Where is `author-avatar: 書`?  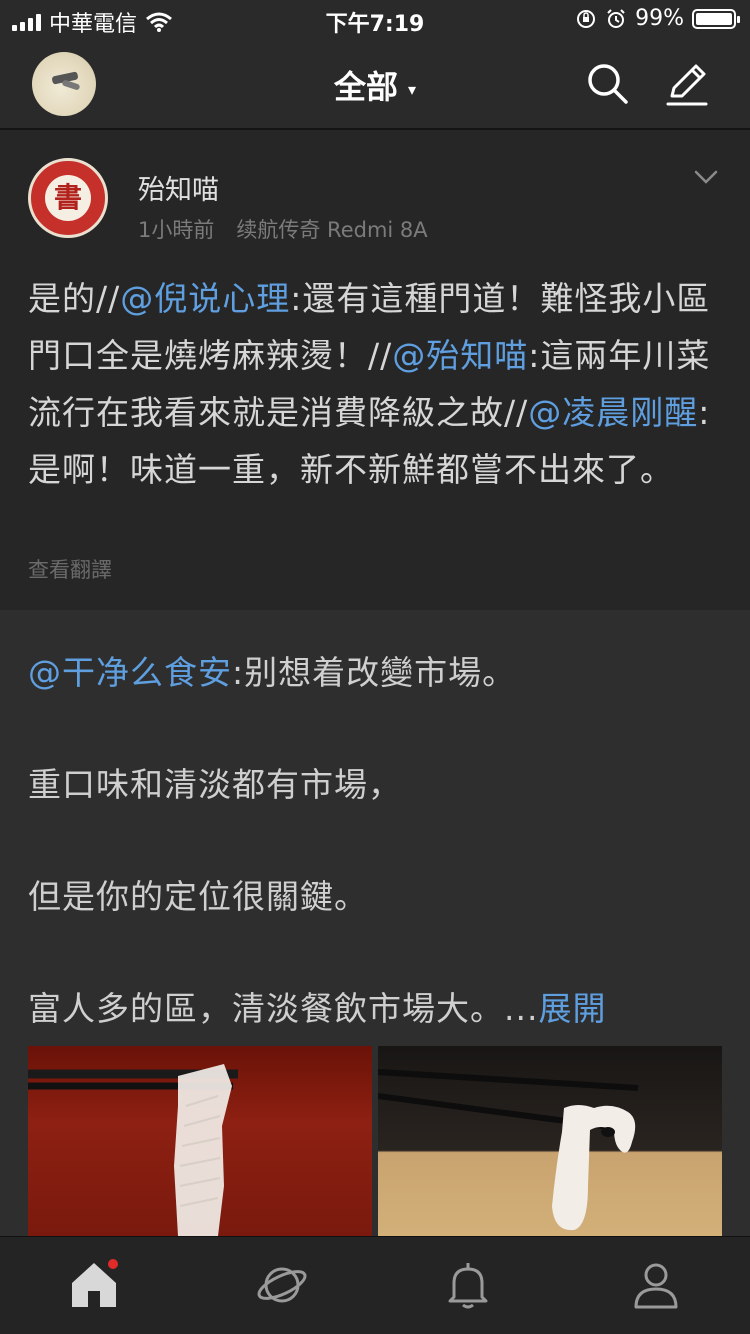 author-avatar: 書 is located at coordinates (68, 198).